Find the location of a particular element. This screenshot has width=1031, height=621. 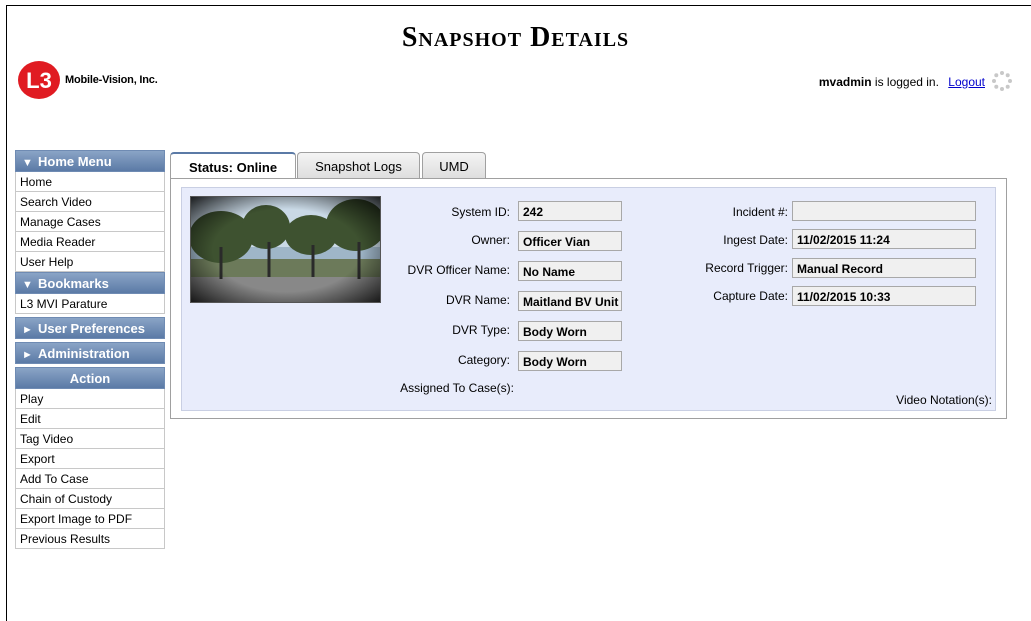

l3-logo-icon: L3 is located at coordinates (39, 80).